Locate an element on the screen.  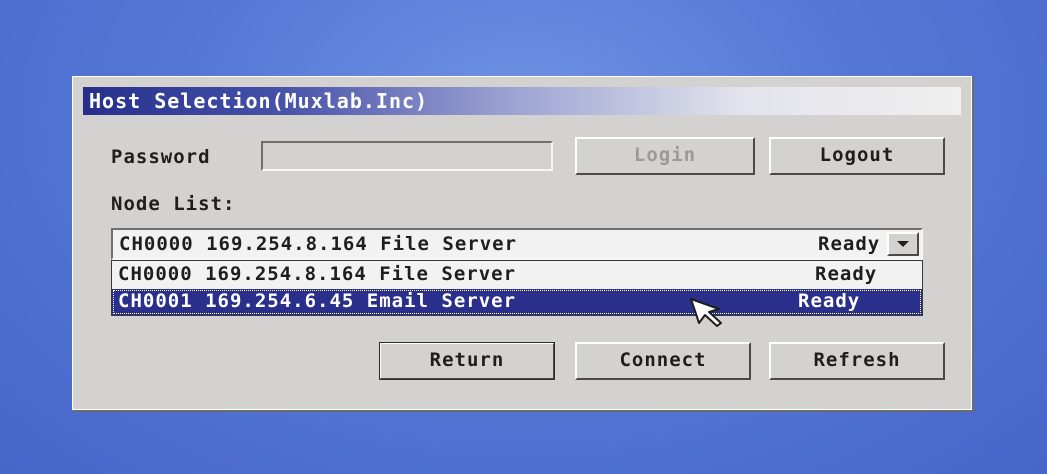
logout-button: Logout is located at coordinates (857, 156).